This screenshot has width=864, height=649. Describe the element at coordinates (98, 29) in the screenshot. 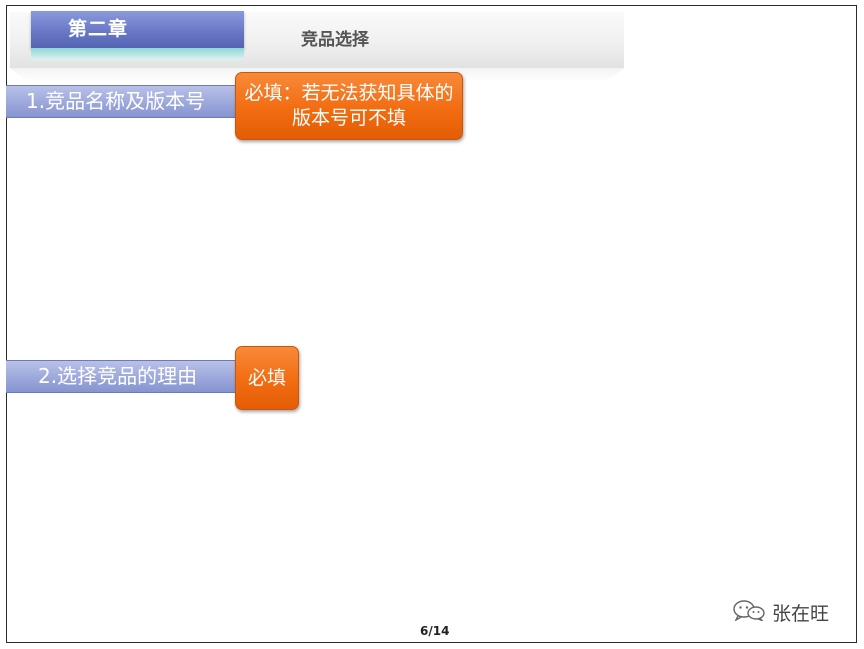

I see `chapter-label: 第二章` at that location.